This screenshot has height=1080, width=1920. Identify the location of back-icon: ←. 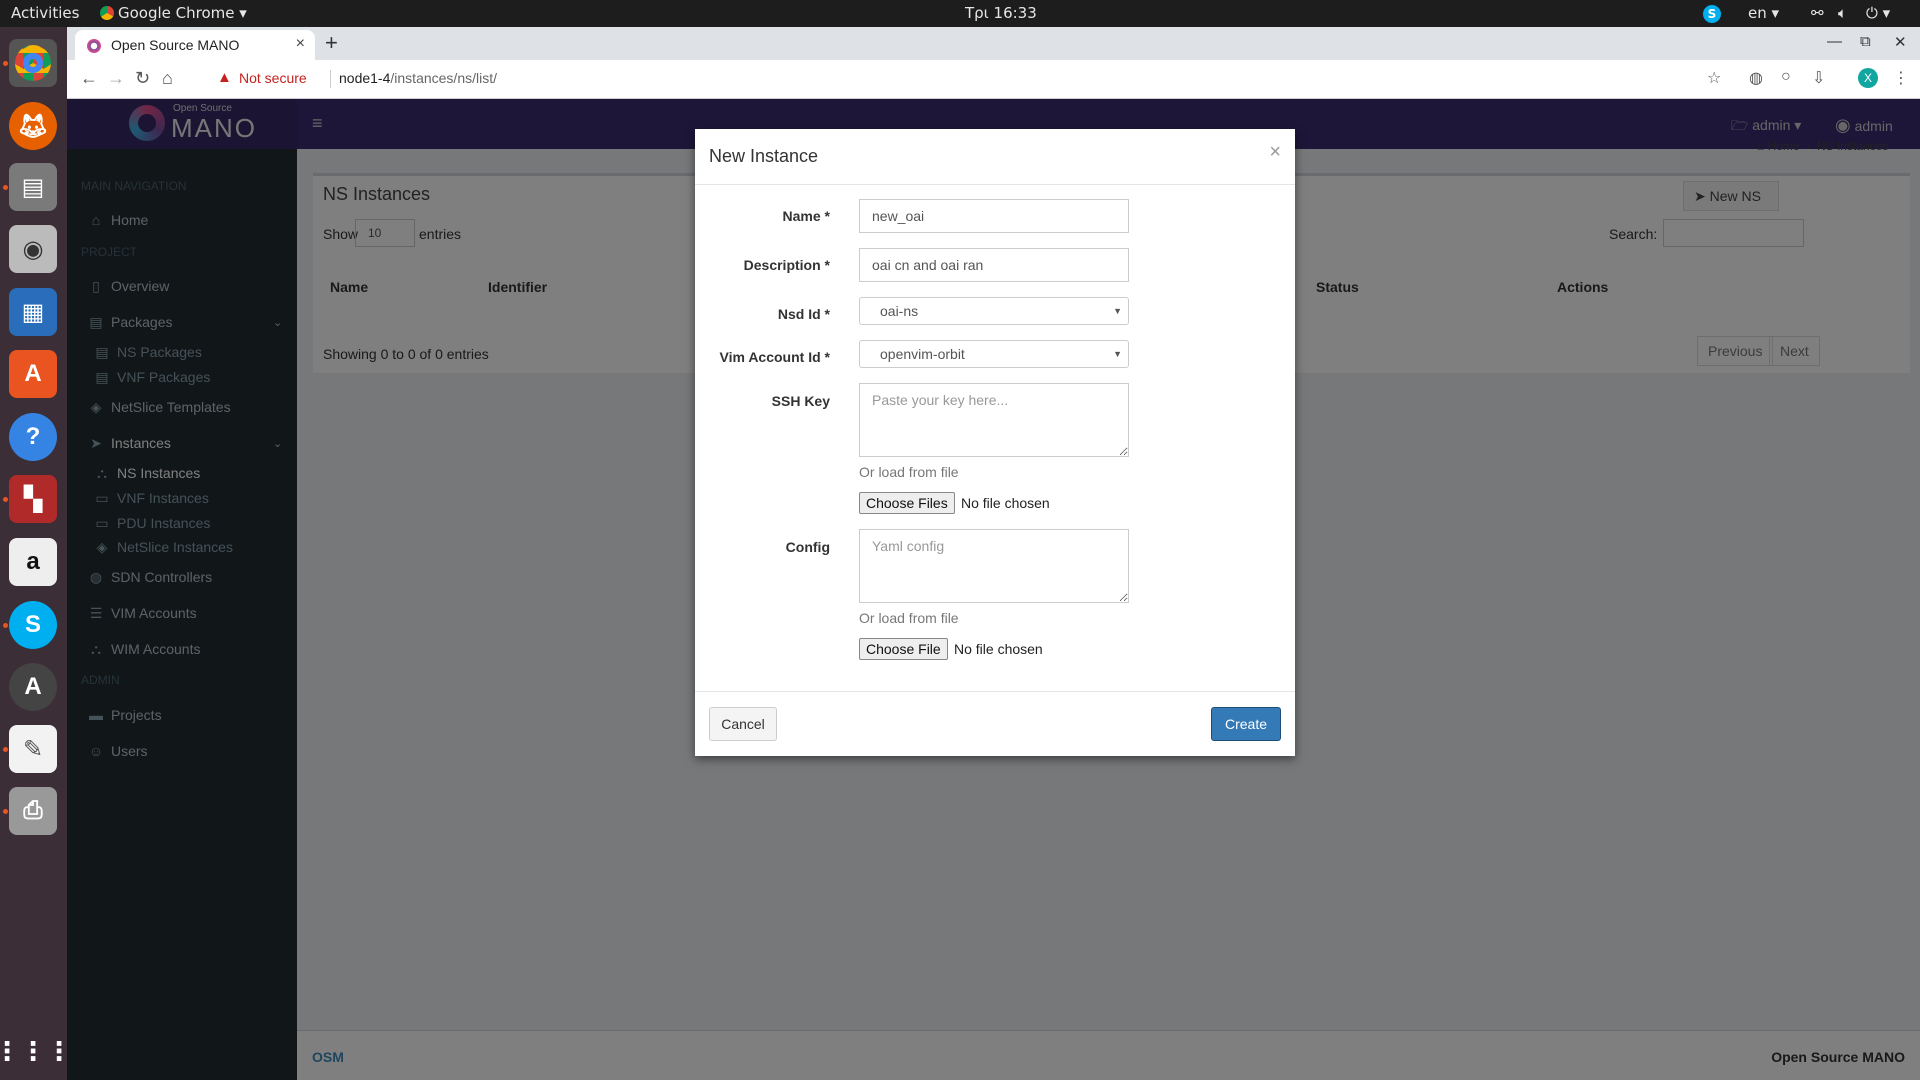
(89, 78).